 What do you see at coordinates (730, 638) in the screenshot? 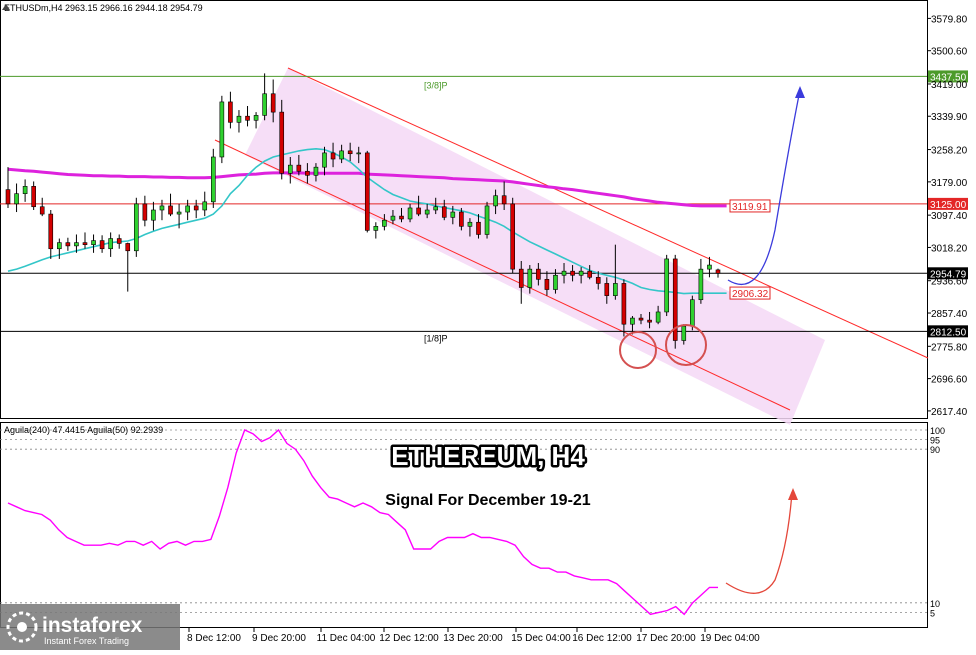
I see `x-tick-label: 19 Dec 04:00` at bounding box center [730, 638].